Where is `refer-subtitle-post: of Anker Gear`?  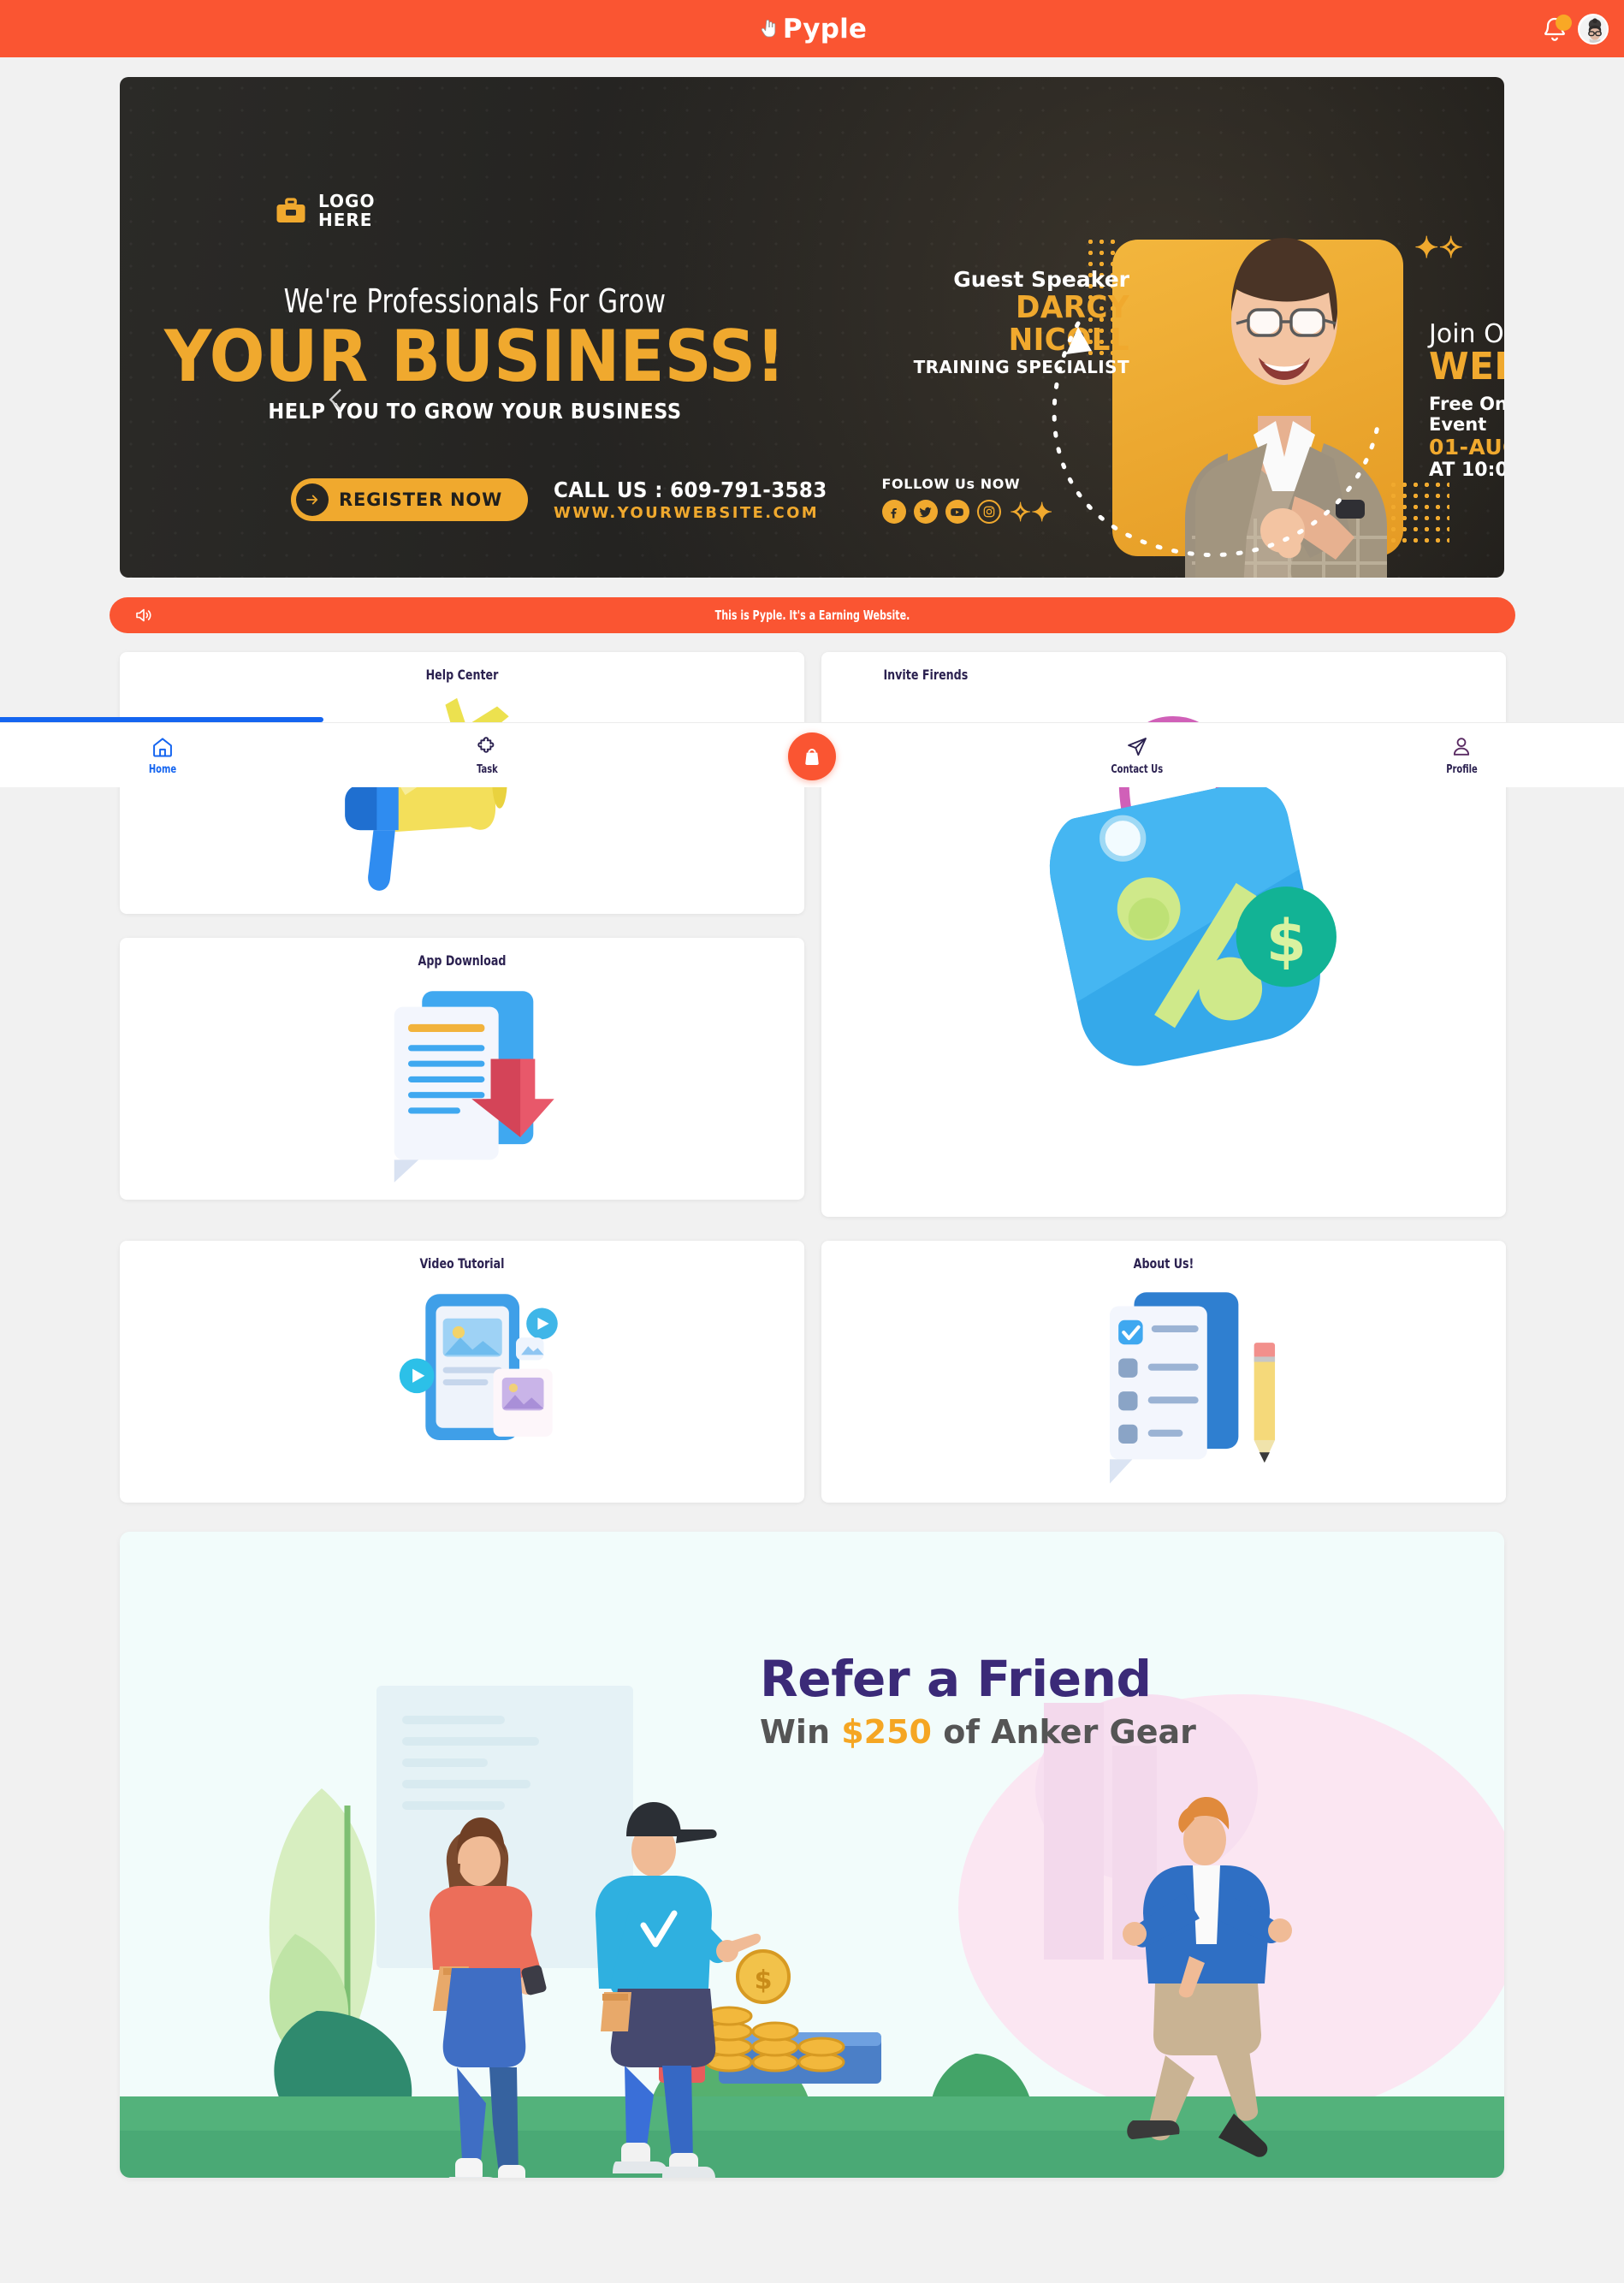
refer-subtitle-post: of Anker Gear is located at coordinates (1064, 1732).